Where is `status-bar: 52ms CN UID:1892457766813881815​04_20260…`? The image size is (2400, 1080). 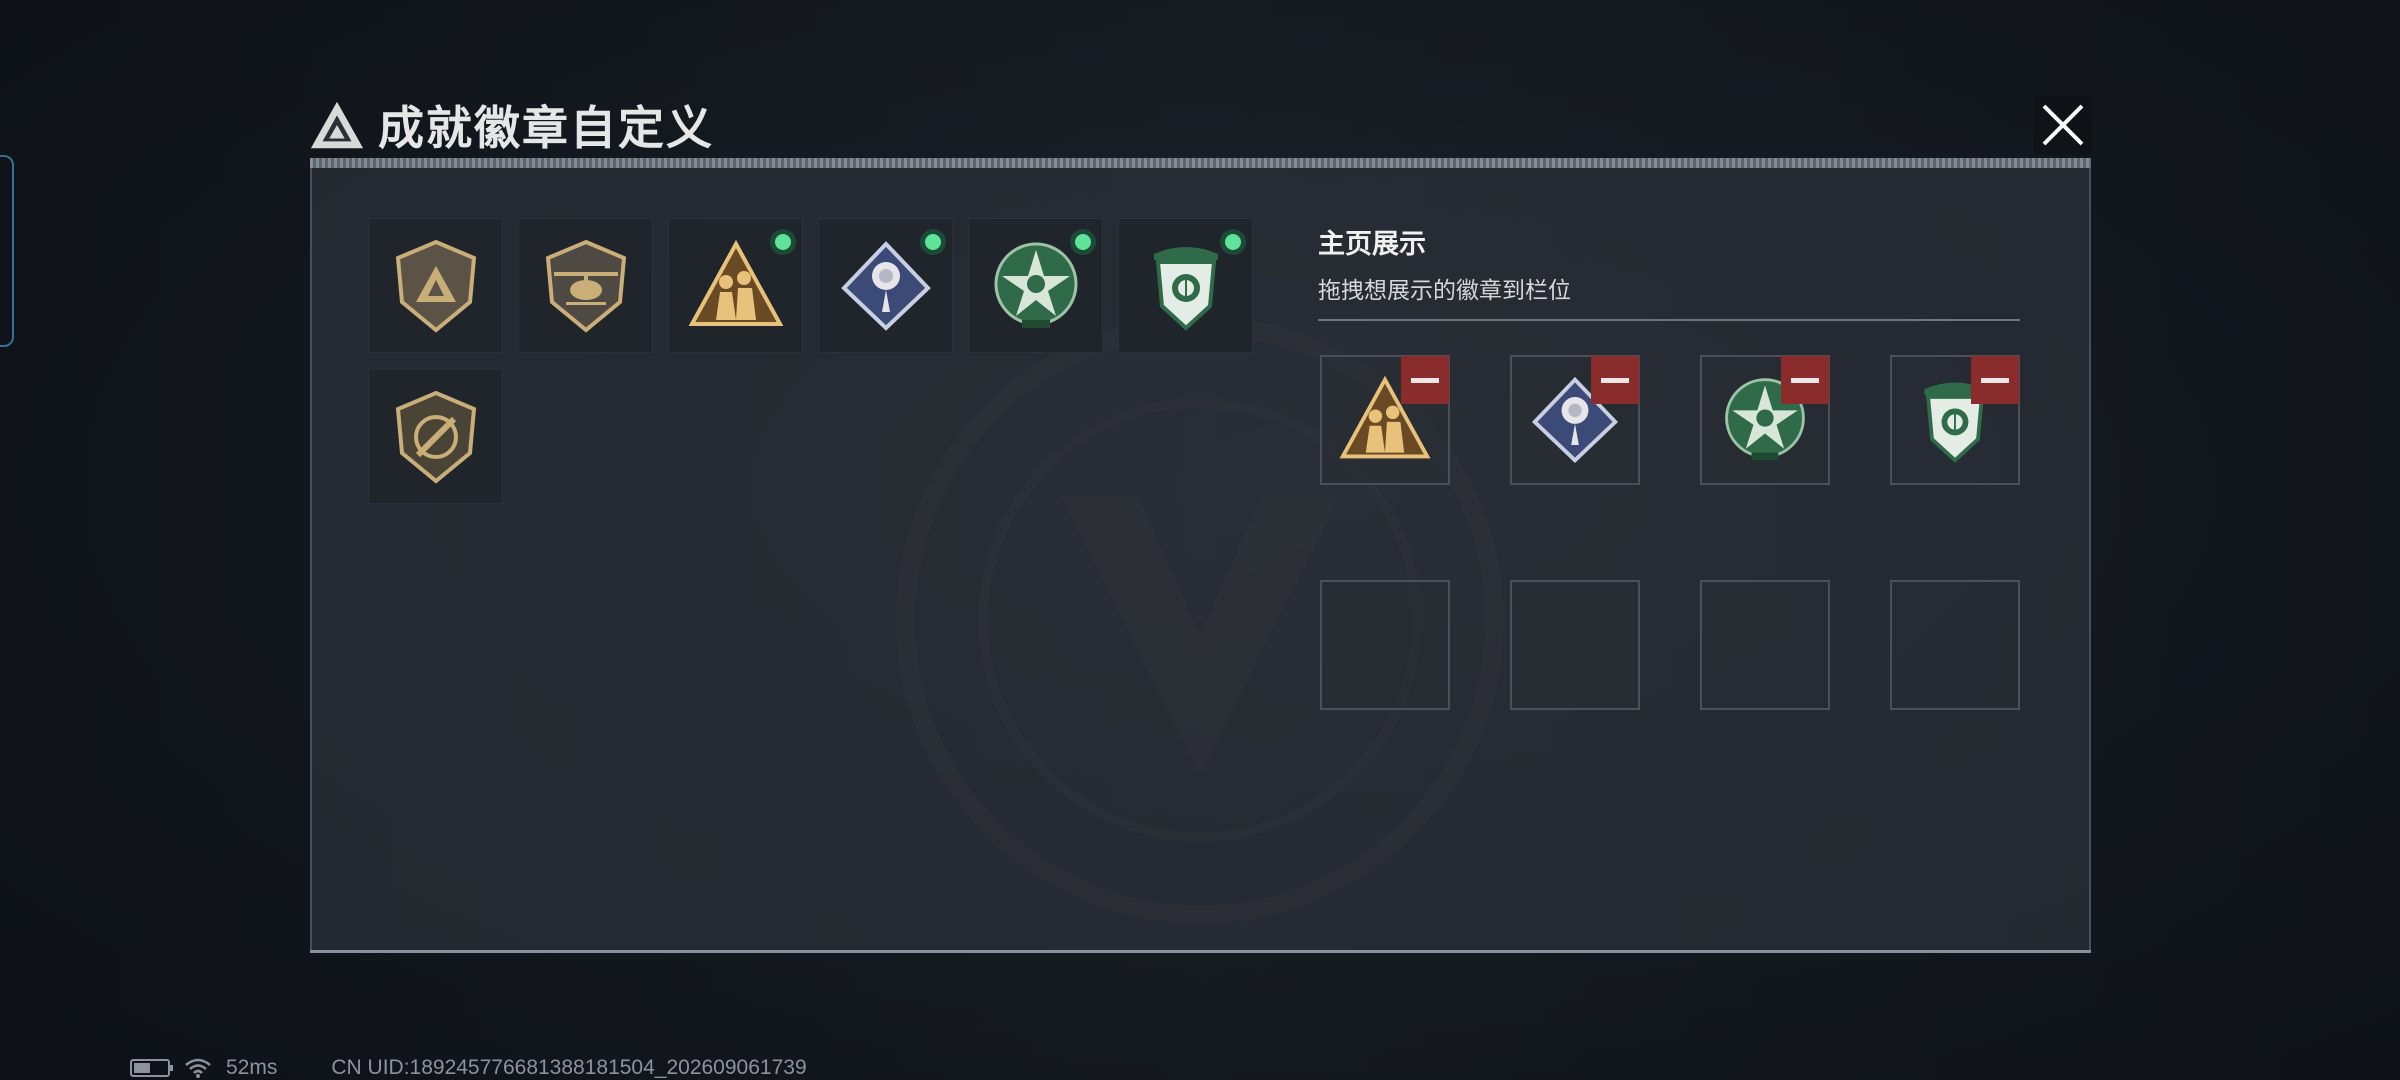
status-bar: 52ms CN UID:1892457766813881815​04_20260… is located at coordinates (468, 1068).